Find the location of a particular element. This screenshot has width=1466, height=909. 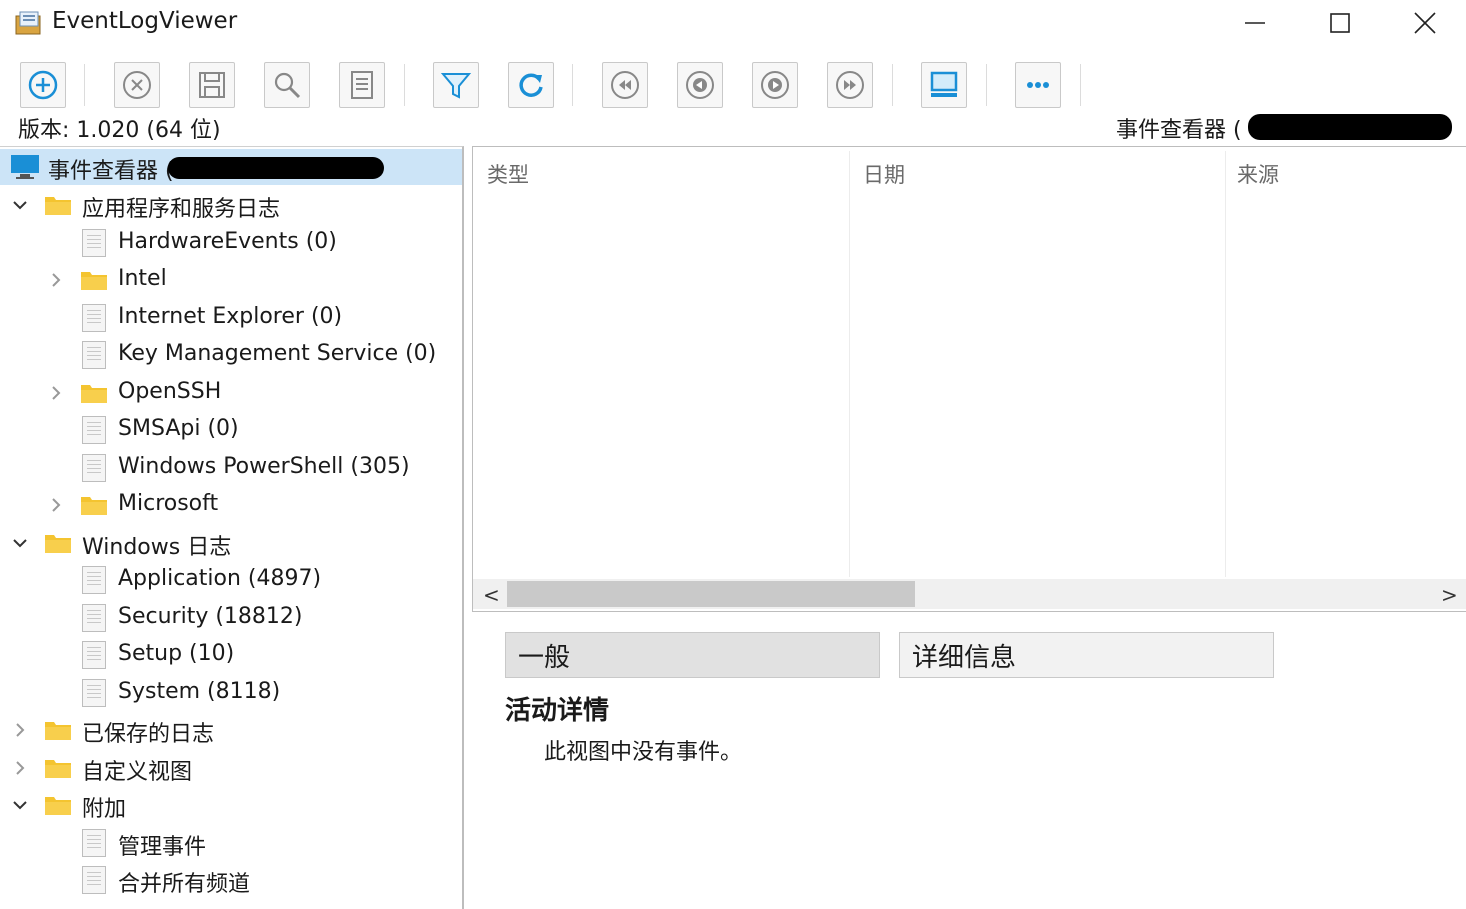

plus-circle-icon is located at coordinates (43, 85).